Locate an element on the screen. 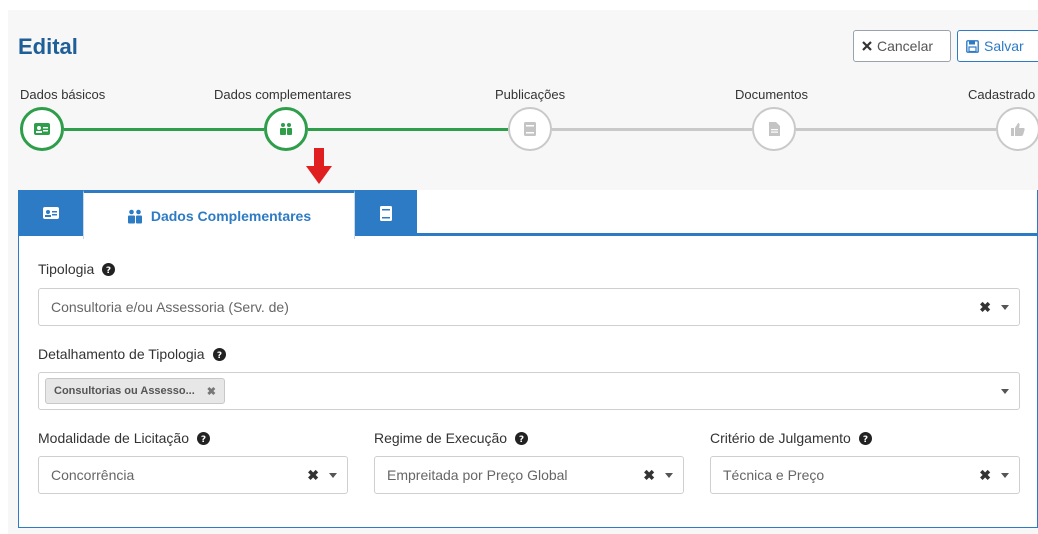  cancel-button: Cancelar is located at coordinates (902, 46).